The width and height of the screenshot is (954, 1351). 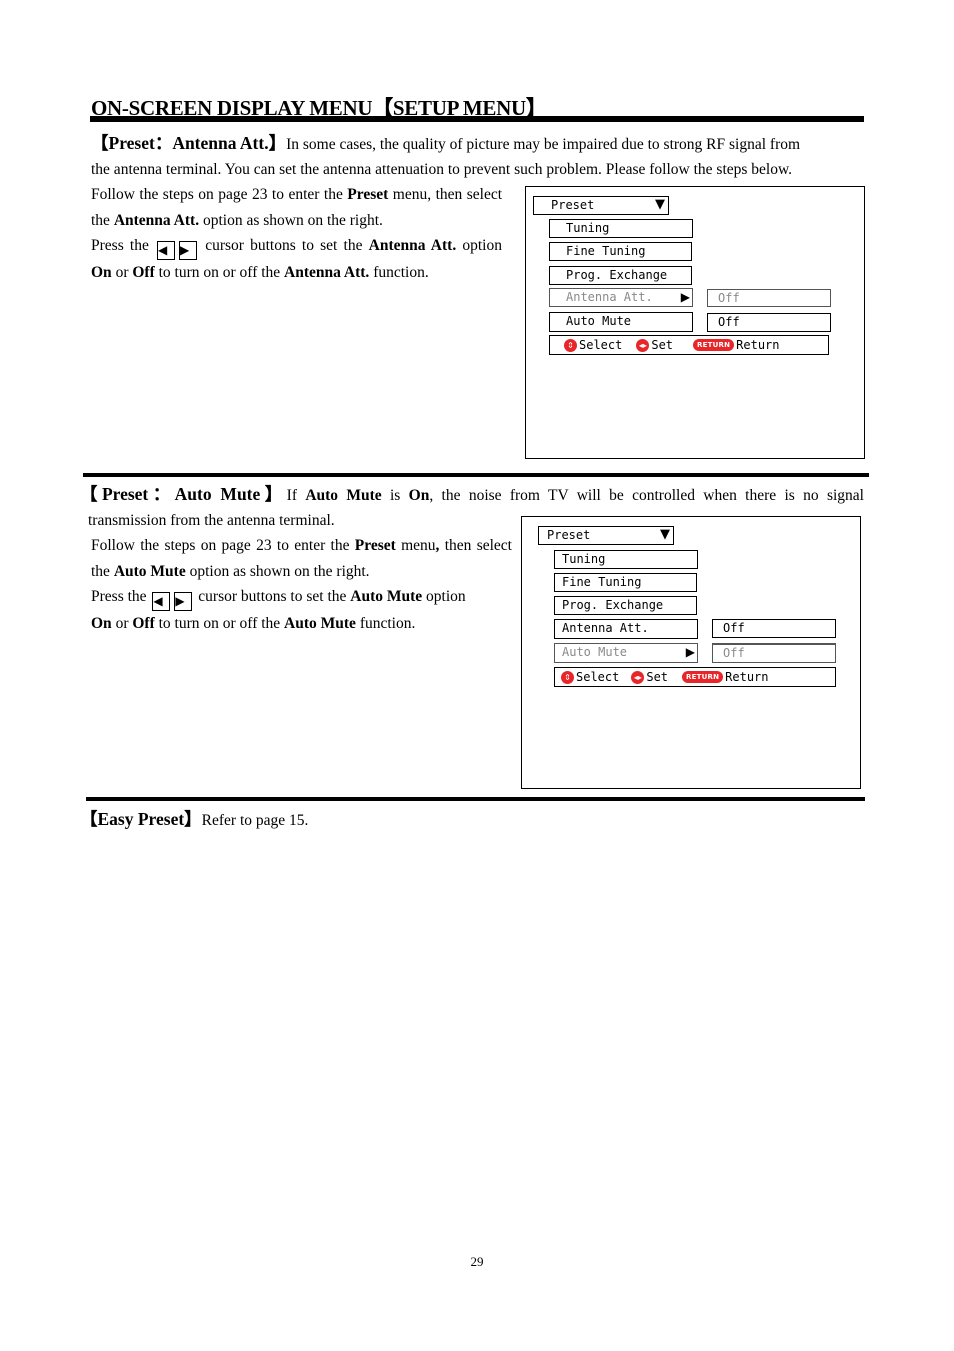 I want to click on title-rule, so click(x=477, y=119).